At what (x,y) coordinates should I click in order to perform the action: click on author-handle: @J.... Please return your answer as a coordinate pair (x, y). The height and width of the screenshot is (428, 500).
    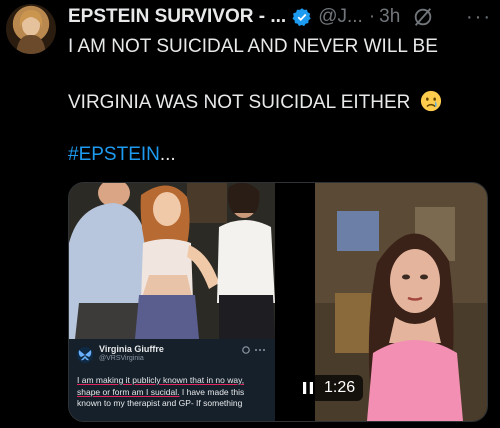
    Looking at the image, I should click on (340, 17).